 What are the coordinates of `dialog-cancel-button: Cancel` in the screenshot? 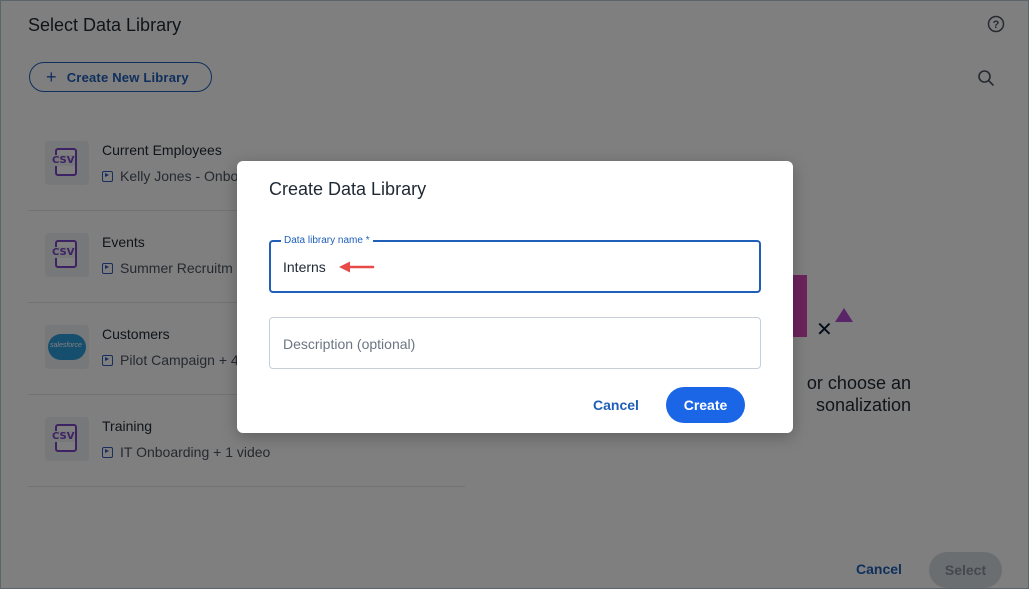 It's located at (616, 405).